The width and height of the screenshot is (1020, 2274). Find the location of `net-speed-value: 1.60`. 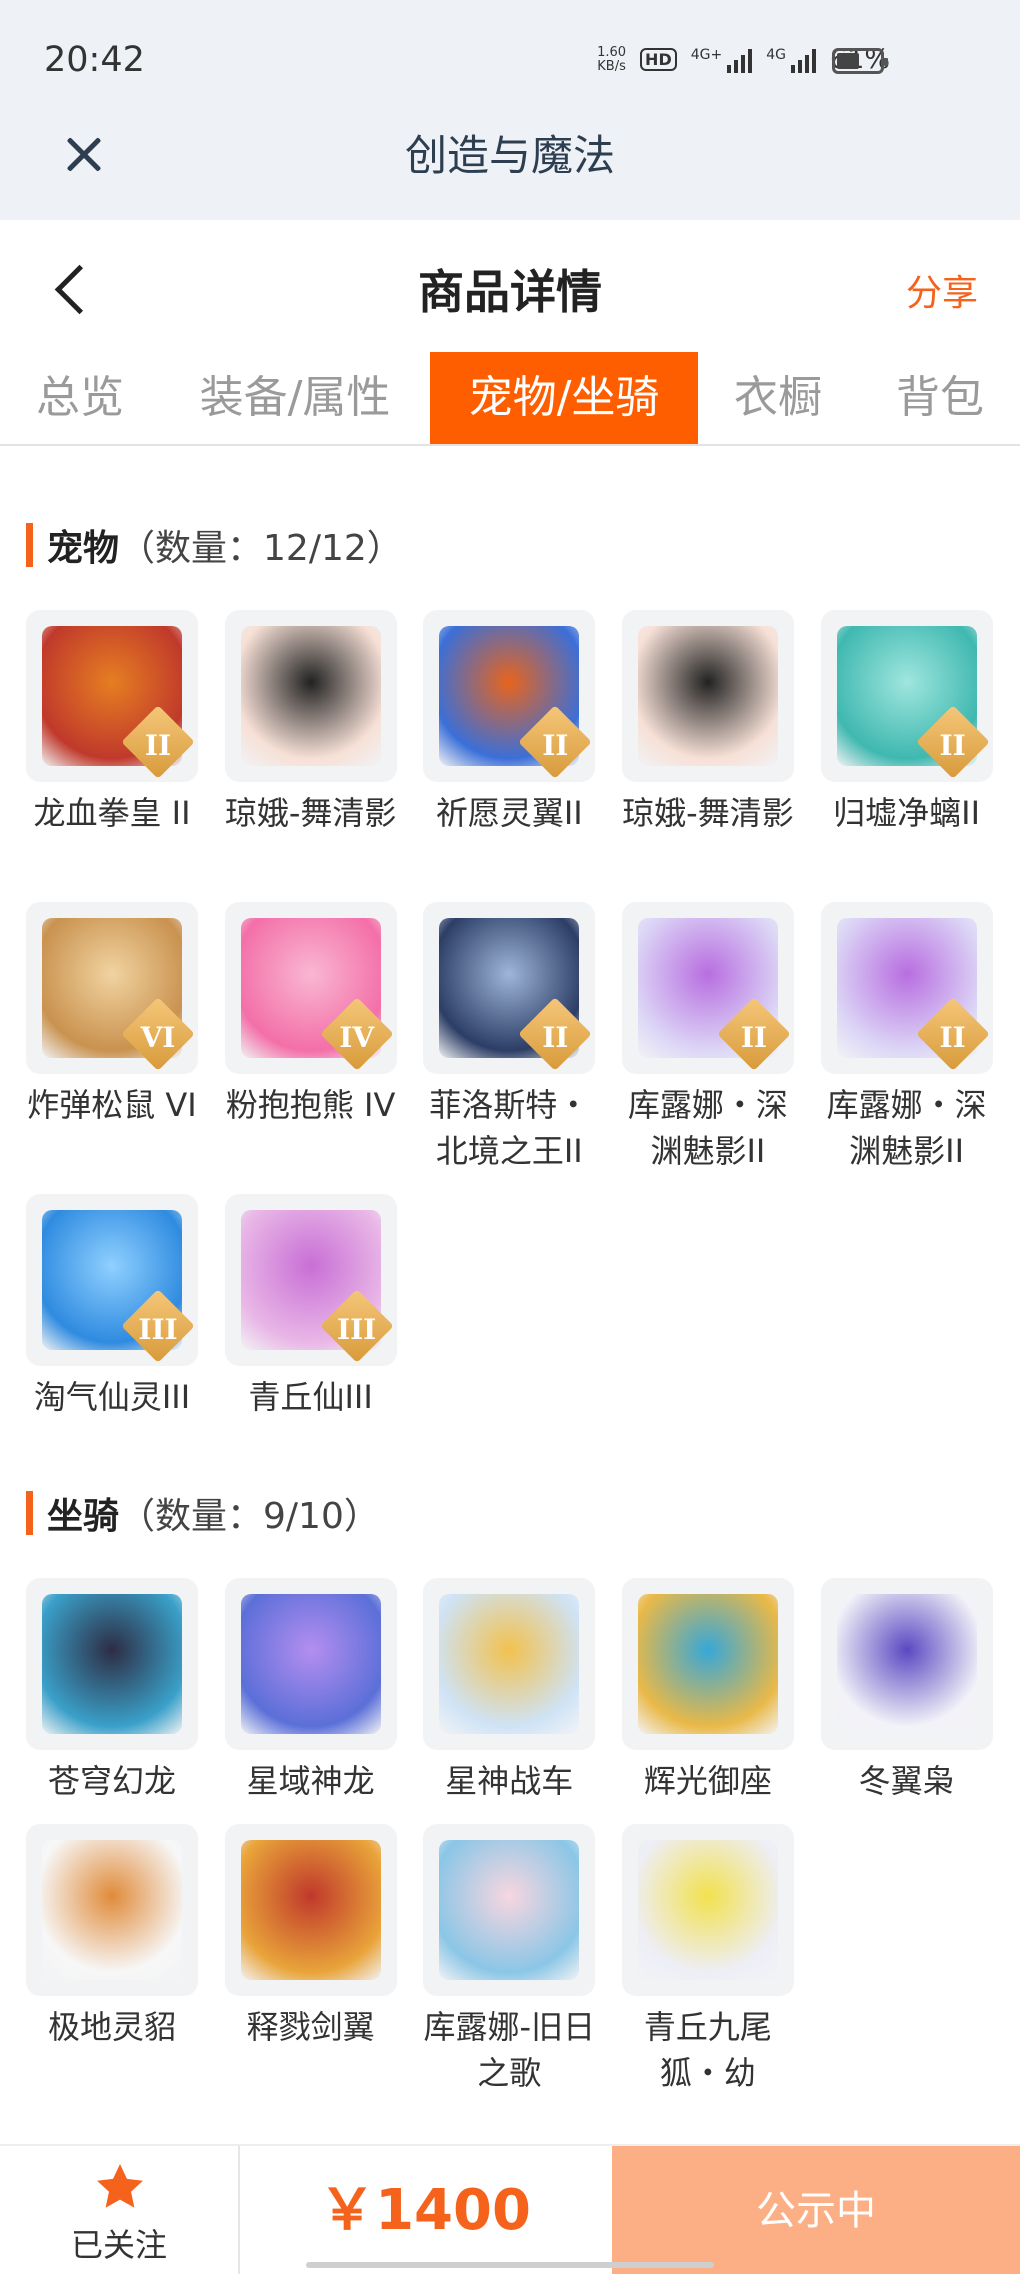

net-speed-value: 1.60 is located at coordinates (612, 52).